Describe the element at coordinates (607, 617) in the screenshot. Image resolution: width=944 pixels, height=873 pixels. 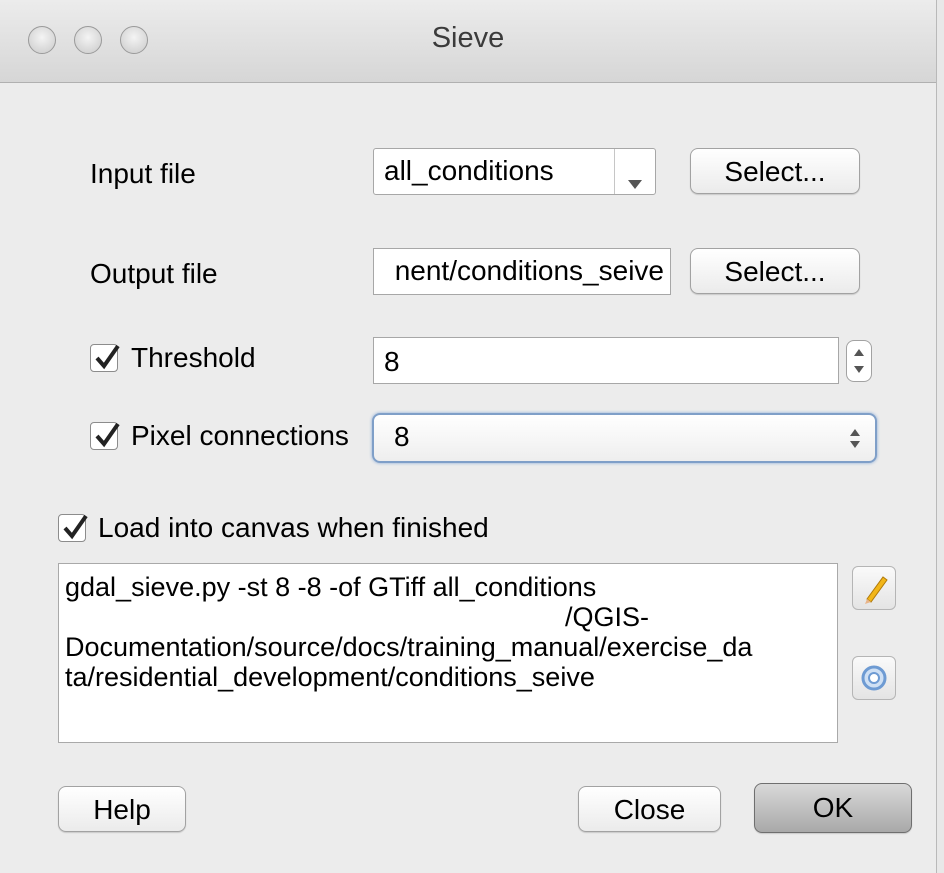
I see `command-line-2-text: /QGIS-` at that location.